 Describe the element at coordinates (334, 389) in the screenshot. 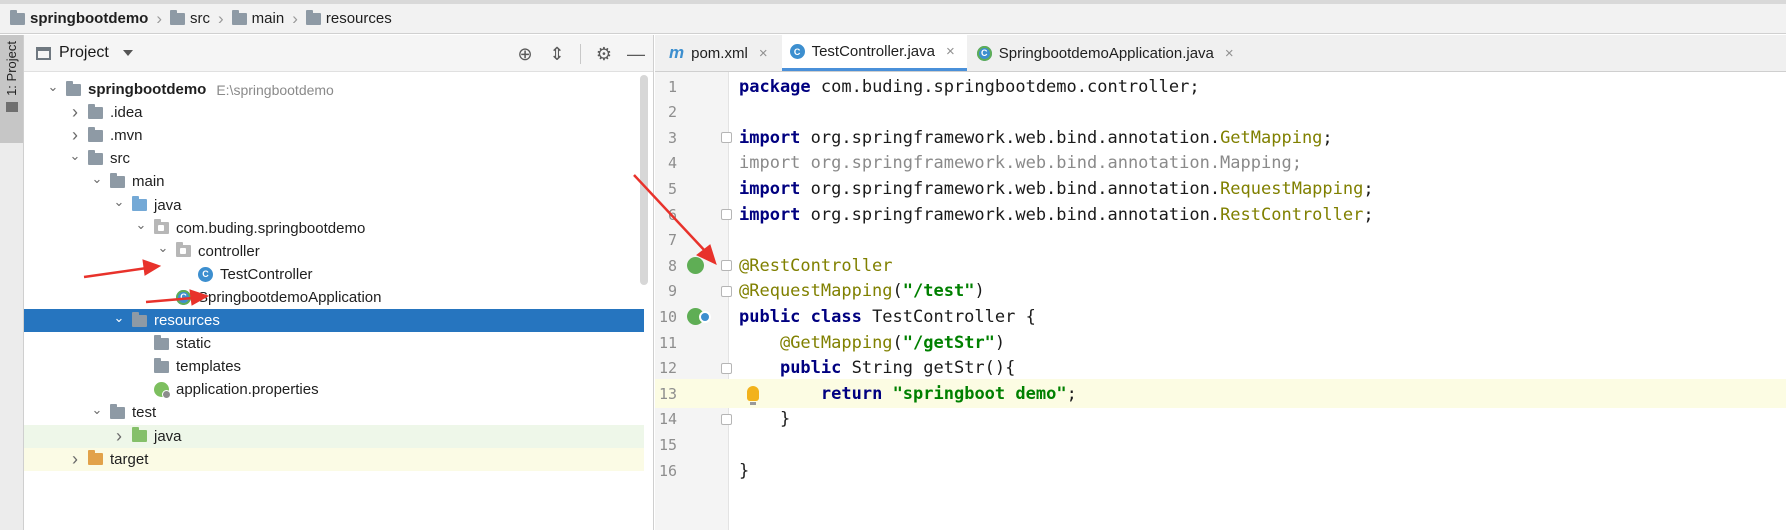

I see `tree-item: application.properties` at that location.